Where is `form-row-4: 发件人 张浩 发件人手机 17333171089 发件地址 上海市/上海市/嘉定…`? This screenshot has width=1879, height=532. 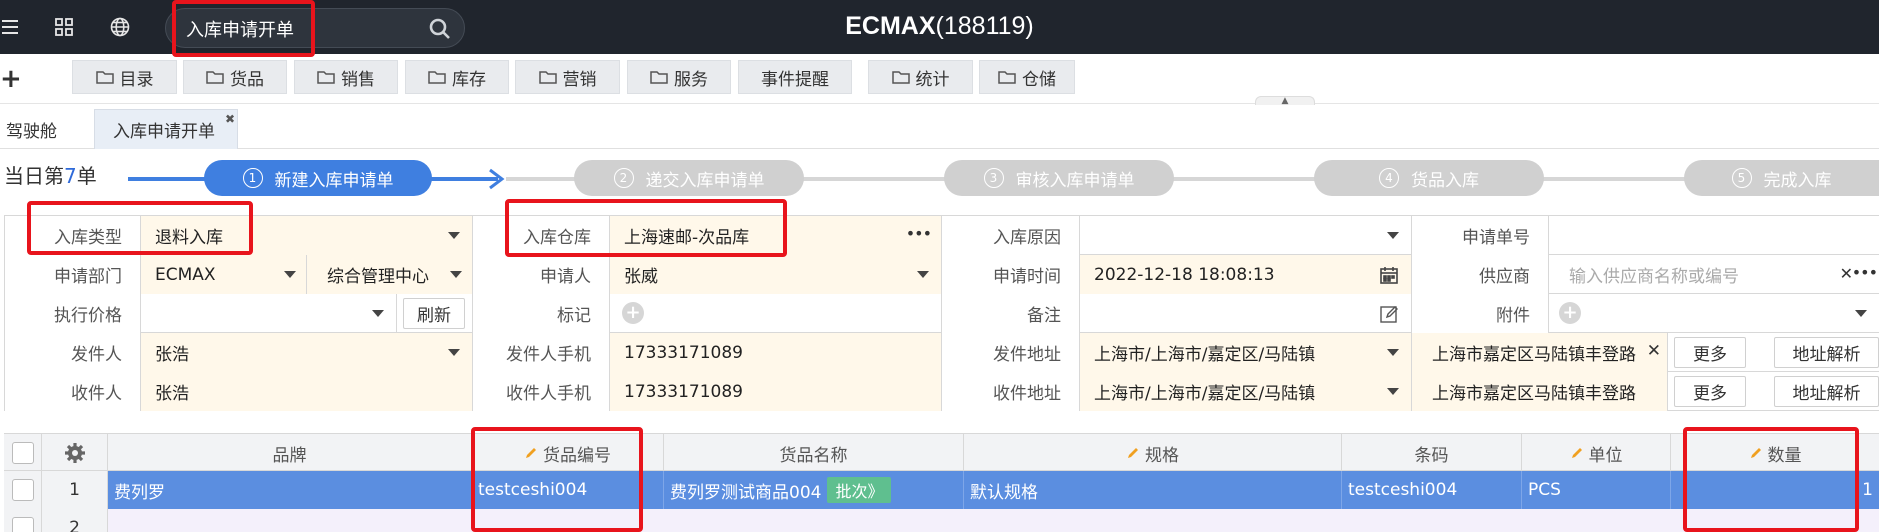 form-row-4: 发件人 张浩 发件人手机 17333171089 发件地址 上海市/上海市/嘉定… is located at coordinates (941, 352).